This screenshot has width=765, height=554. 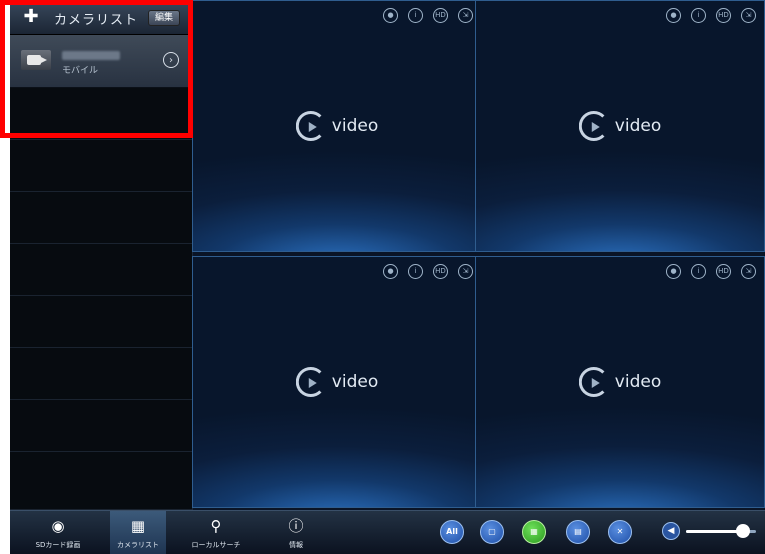 I want to click on grid-view-icon: ▦, so click(x=534, y=532).